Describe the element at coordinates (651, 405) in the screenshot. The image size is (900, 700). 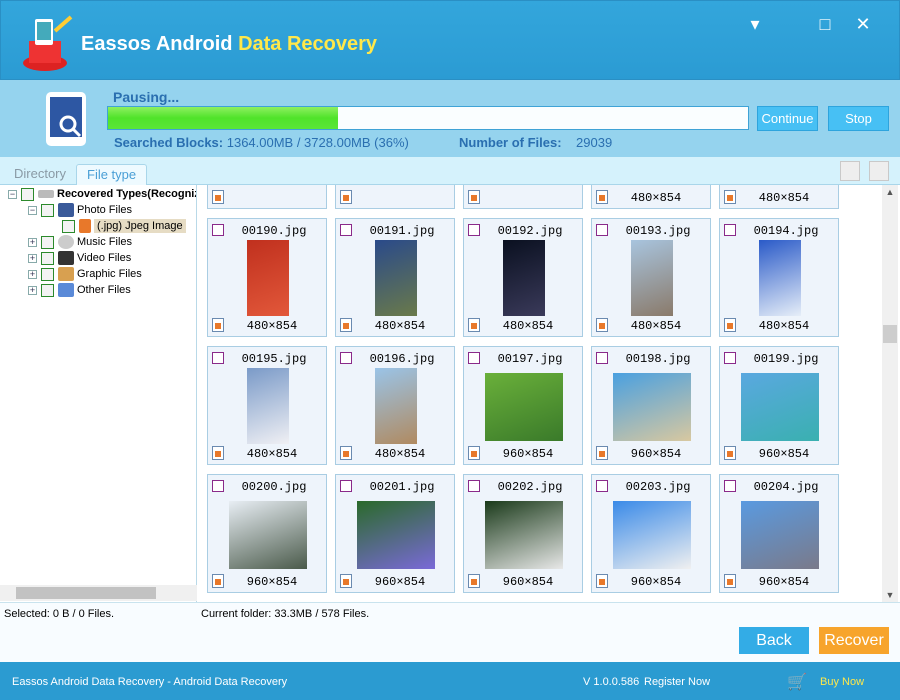
I see `thumbnail-card: 00198.jpg 960×854` at that location.